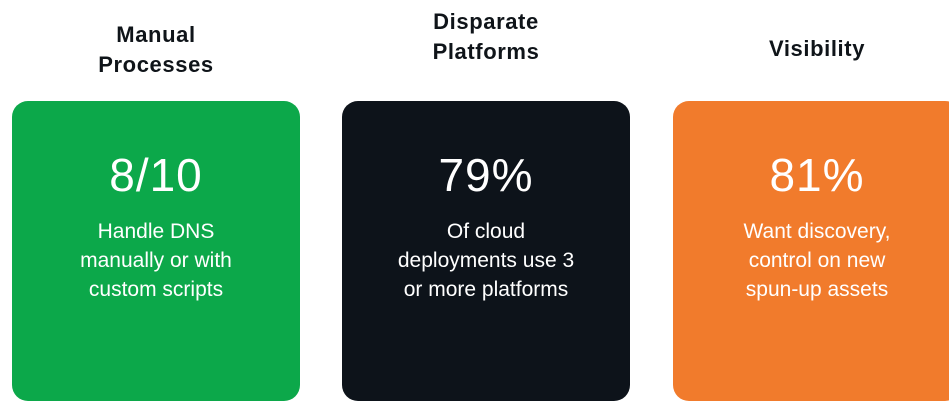  What do you see at coordinates (486, 36) in the screenshot?
I see `column-heading: Disparate Platforms` at bounding box center [486, 36].